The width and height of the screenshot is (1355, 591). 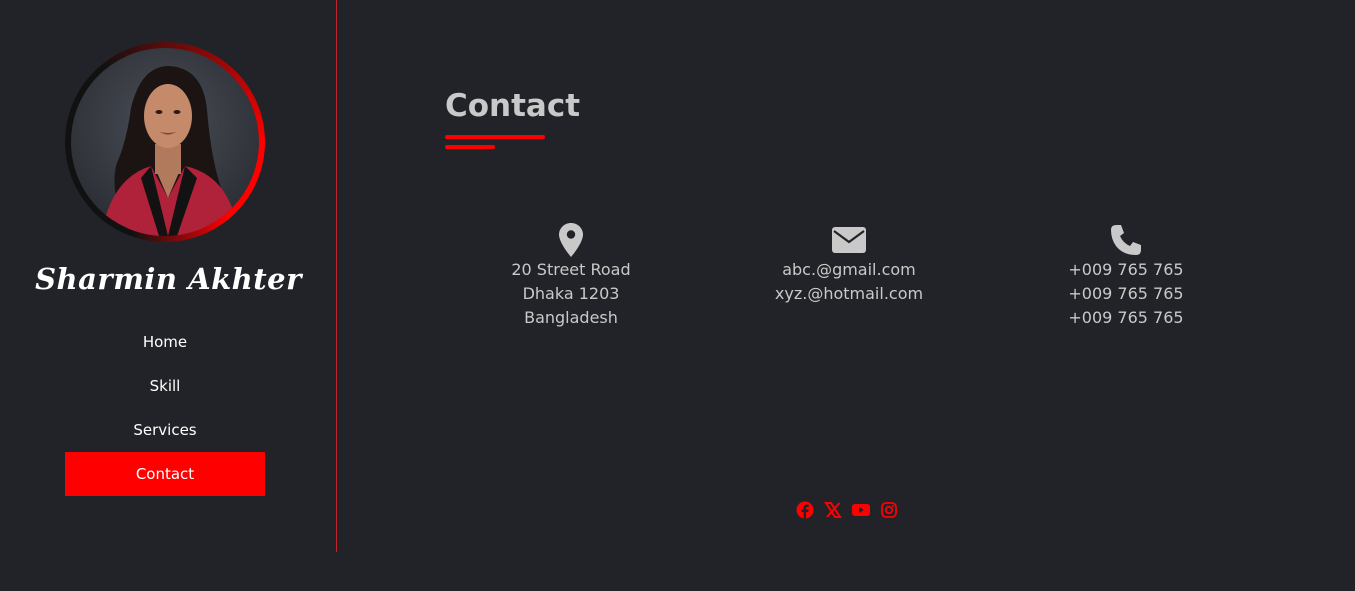 What do you see at coordinates (849, 240) in the screenshot?
I see `envelope-icon` at bounding box center [849, 240].